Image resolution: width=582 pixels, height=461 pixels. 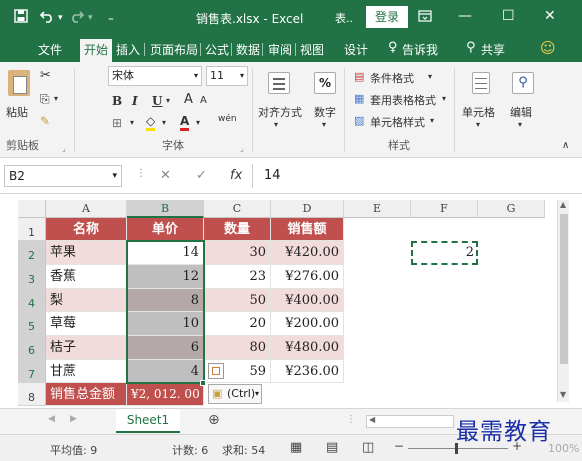 I want to click on cut-icon: ✂, so click(x=45, y=75).